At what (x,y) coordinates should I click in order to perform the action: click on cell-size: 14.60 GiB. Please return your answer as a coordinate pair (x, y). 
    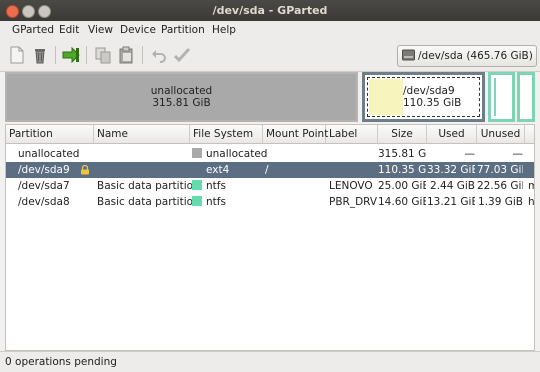
    Looking at the image, I should click on (402, 202).